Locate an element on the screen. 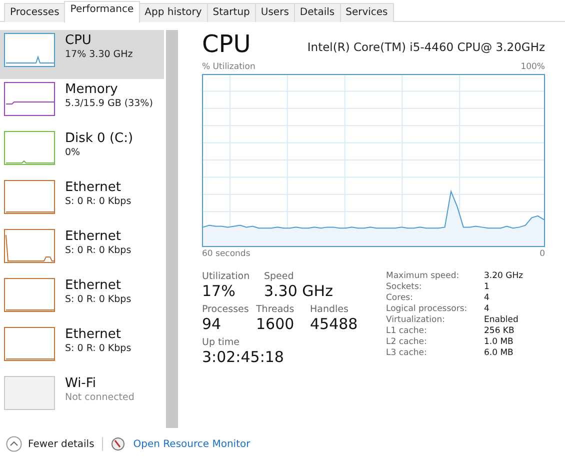 This screenshot has width=565, height=460. tab: Startup is located at coordinates (231, 12).